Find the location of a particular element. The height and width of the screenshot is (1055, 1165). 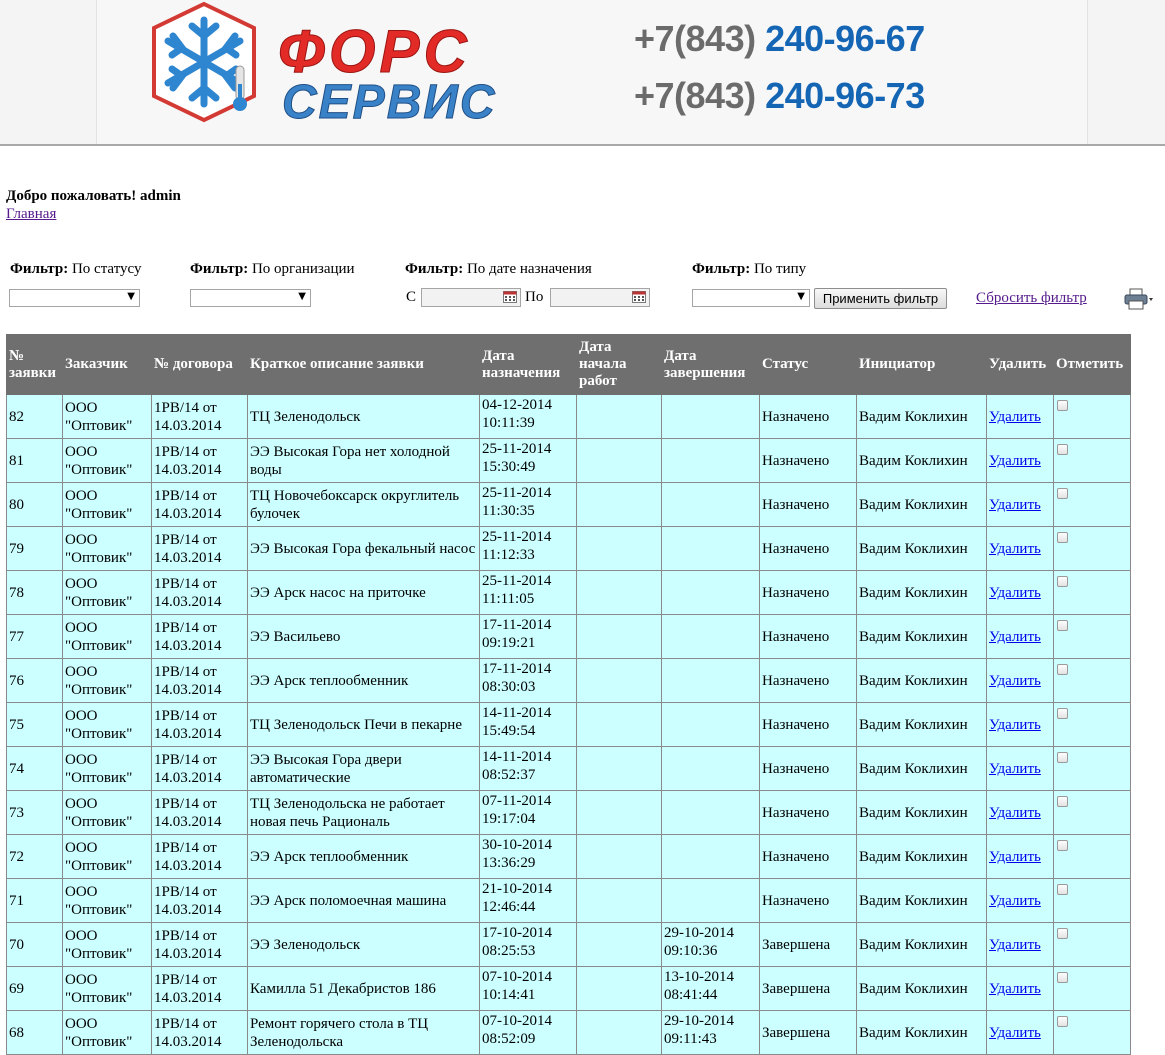

assigned-date-day: 21-10-2014 is located at coordinates (517, 889).